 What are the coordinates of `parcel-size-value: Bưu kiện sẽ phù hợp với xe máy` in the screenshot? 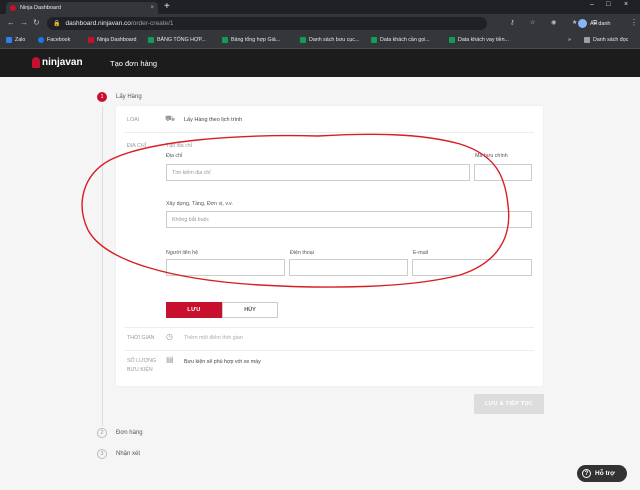 It's located at (222, 362).